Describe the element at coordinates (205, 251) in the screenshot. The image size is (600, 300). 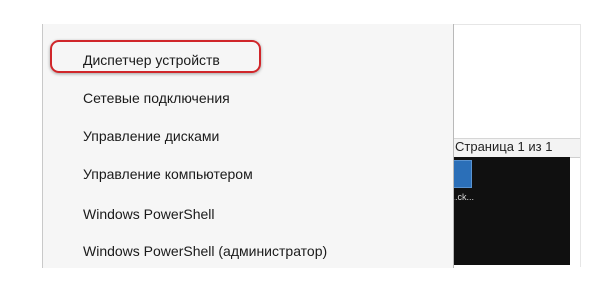
I see `menu-item-powershell-admin: Windows PowerShell (администратор)` at that location.